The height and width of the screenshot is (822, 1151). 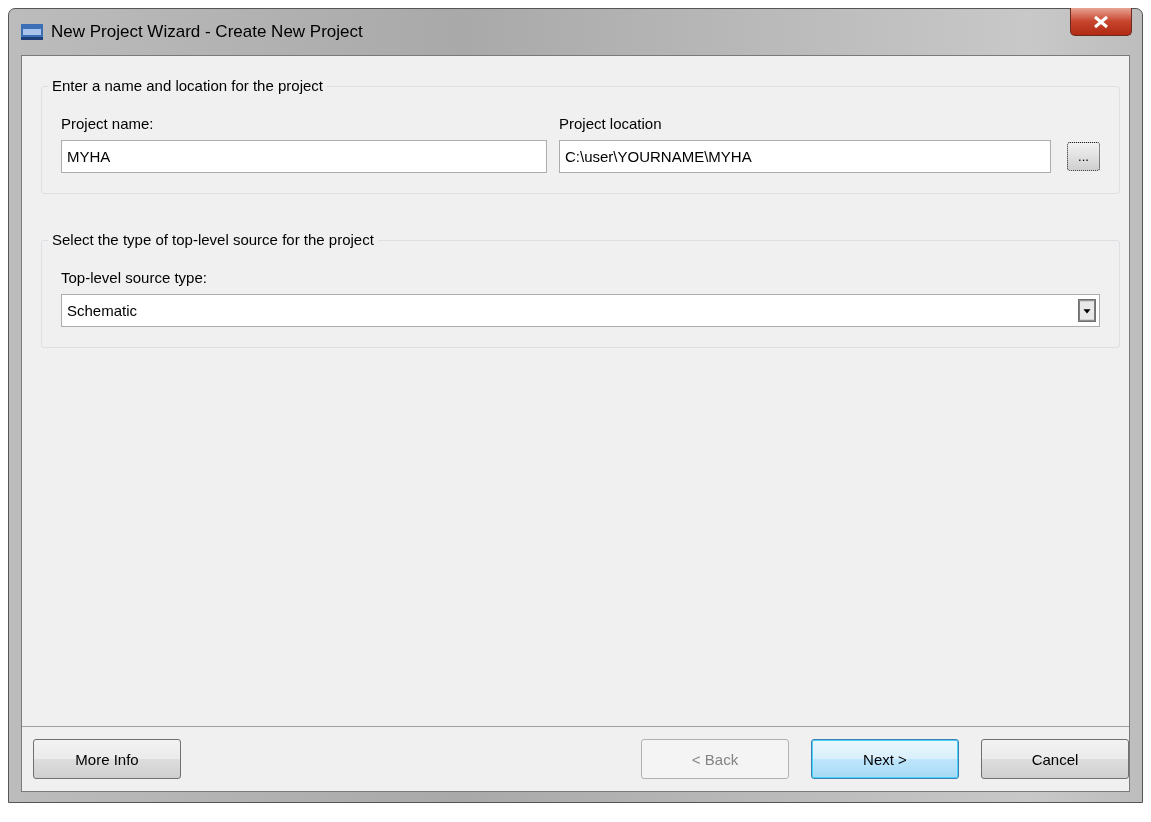 What do you see at coordinates (611, 123) in the screenshot?
I see `field-label: Project location` at bounding box center [611, 123].